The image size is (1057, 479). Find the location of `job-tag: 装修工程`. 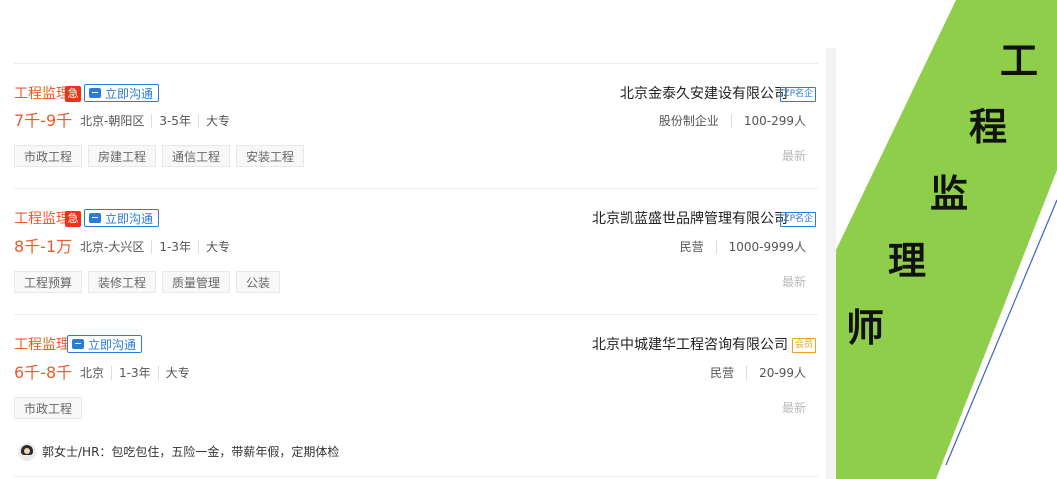

job-tag: 装修工程 is located at coordinates (122, 282).